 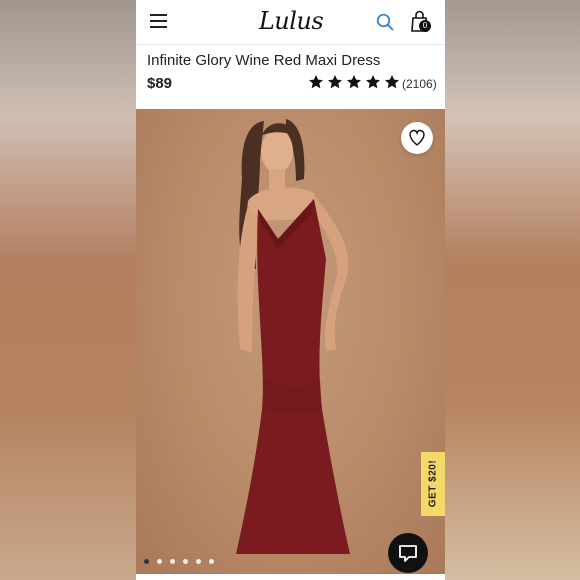 I want to click on promo-label: GET $20!, so click(x=433, y=483).